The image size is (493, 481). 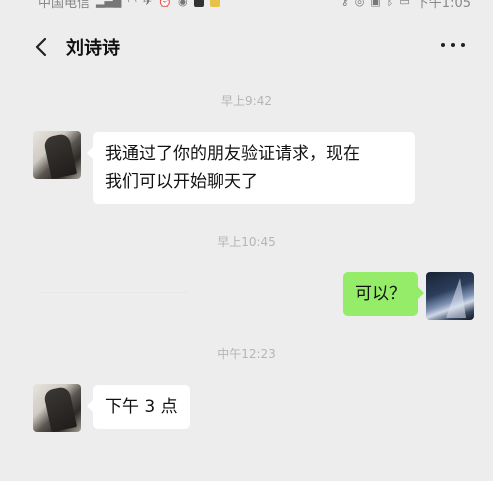 What do you see at coordinates (165, 4) in the screenshot?
I see `alarm-icon: ⏰` at bounding box center [165, 4].